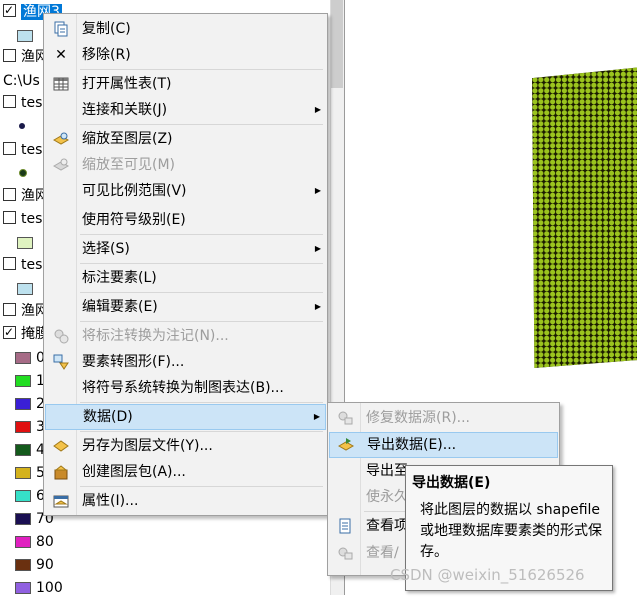 This screenshot has height=598, width=637. Describe the element at coordinates (61, 362) in the screenshot. I see `feature-graphics-icon` at that location.